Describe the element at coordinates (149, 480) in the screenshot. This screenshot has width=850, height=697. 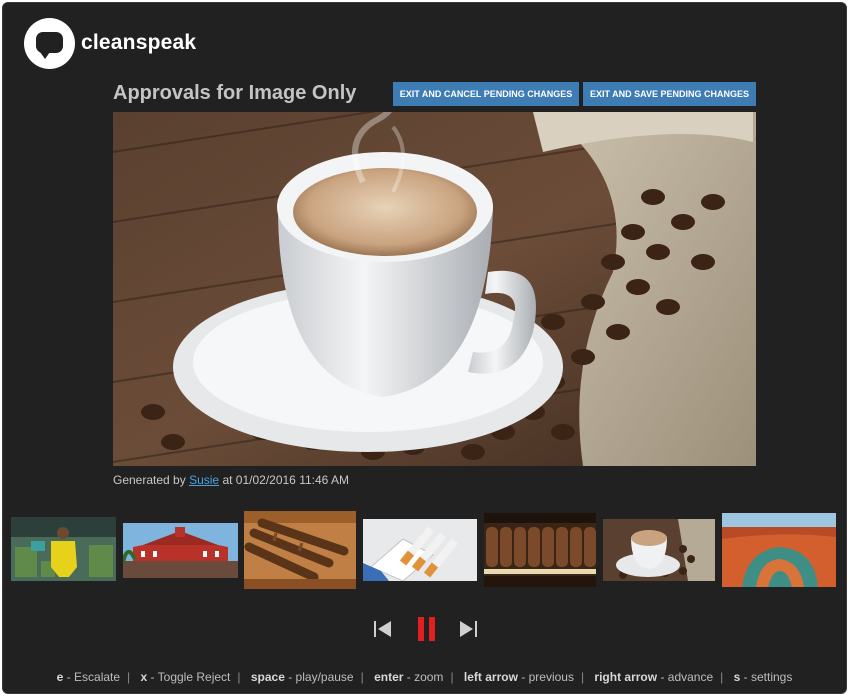
I see `generated-label: Generated by` at that location.